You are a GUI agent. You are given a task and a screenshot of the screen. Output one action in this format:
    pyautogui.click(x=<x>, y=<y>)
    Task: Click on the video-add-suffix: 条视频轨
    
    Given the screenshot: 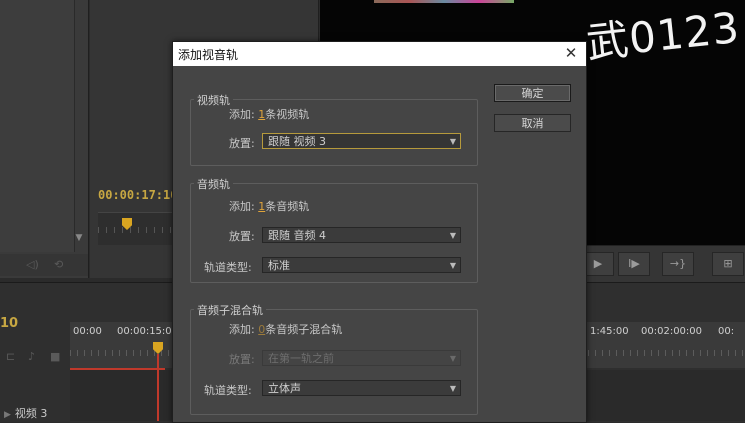 What is the action you would take?
    pyautogui.click(x=287, y=114)
    